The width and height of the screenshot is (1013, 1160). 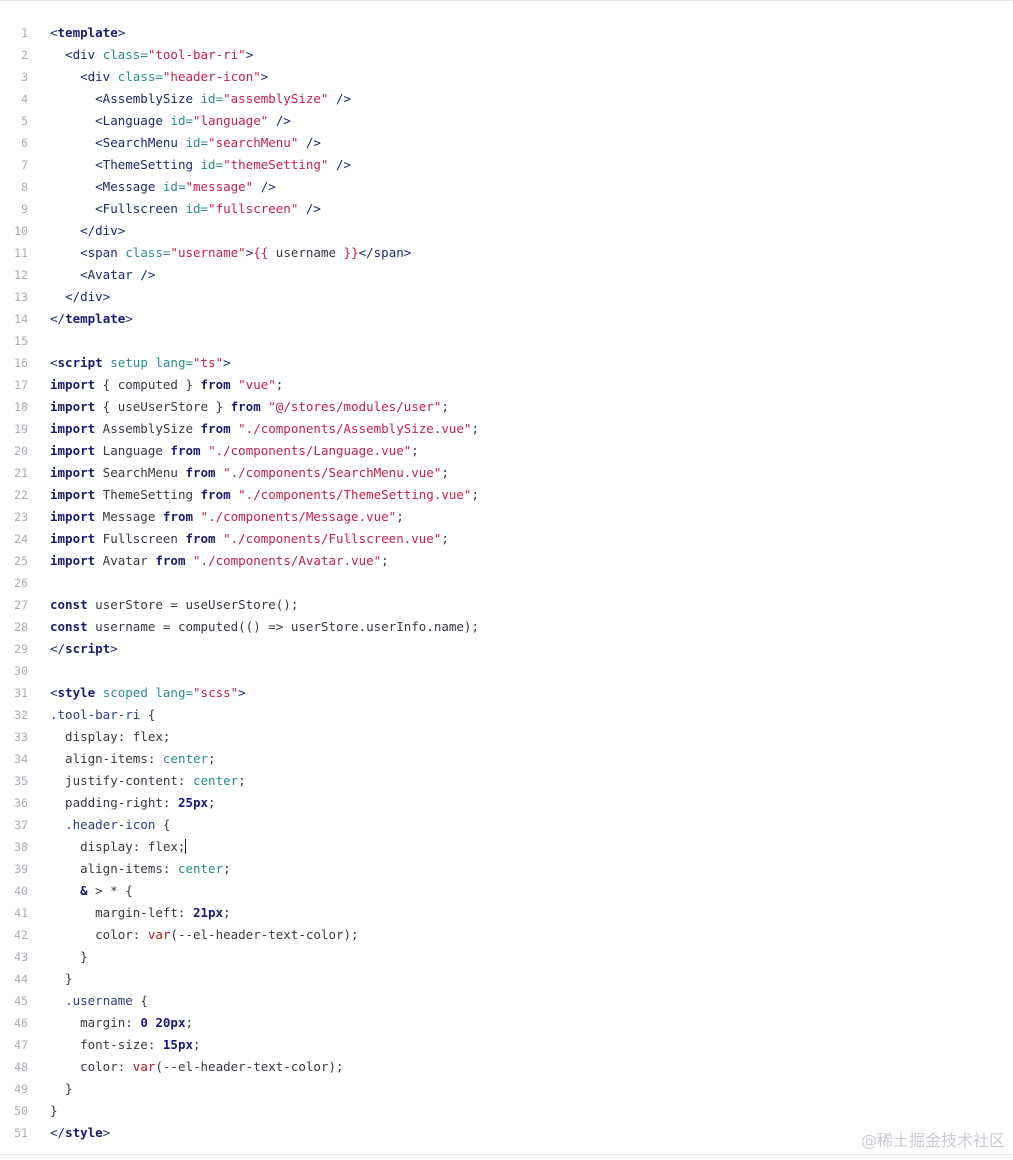 I want to click on code-line: 7 <ThemeSetting id="themeSetting" />, so click(x=506, y=165).